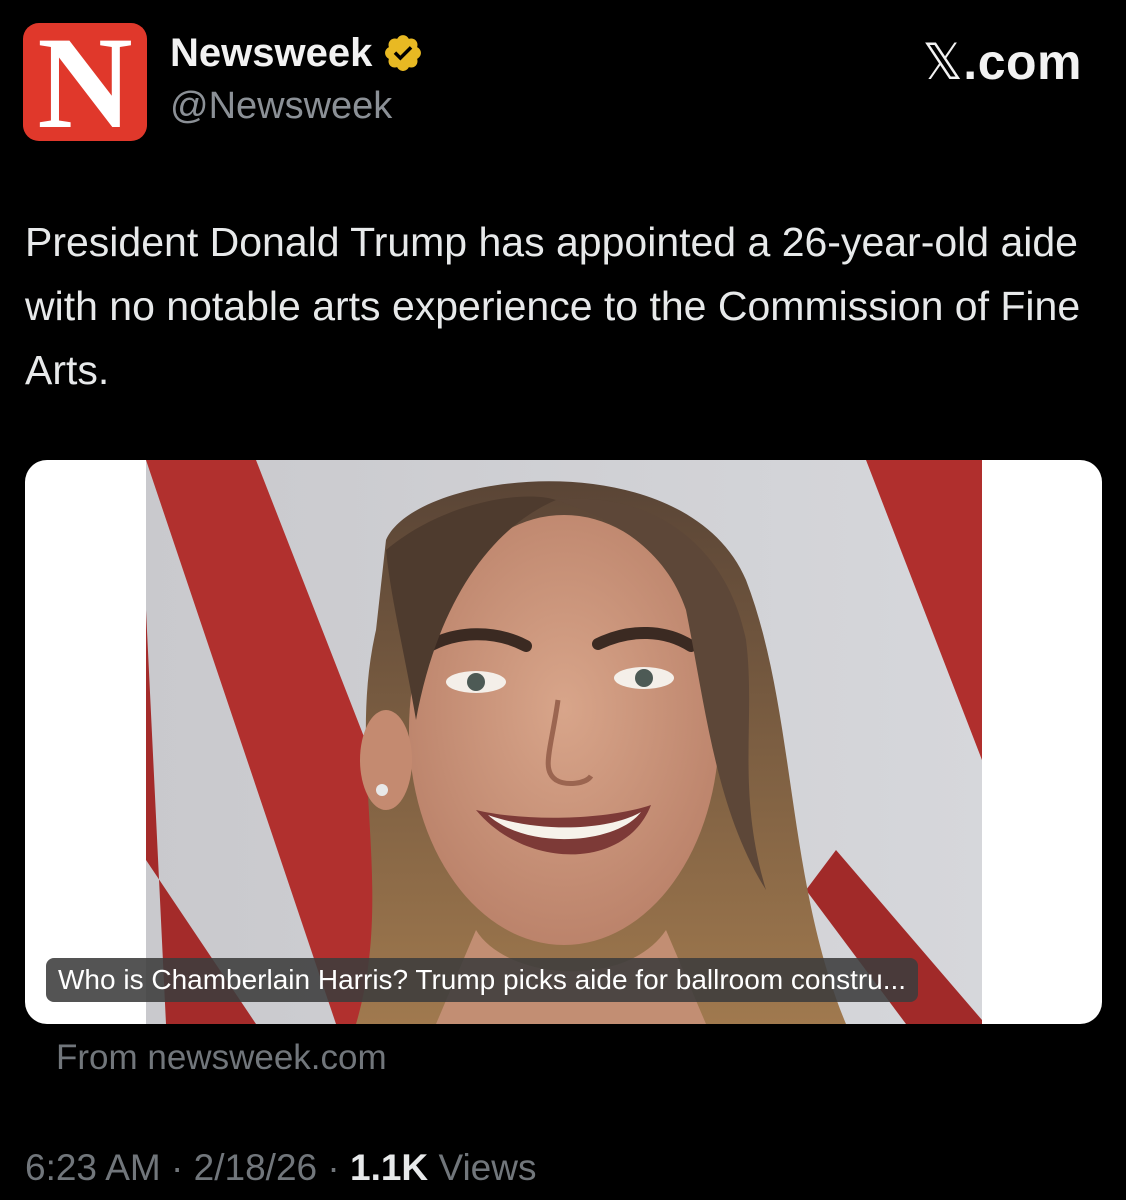 This screenshot has height=1200, width=1126. I want to click on display-name: Newsweek, so click(271, 53).